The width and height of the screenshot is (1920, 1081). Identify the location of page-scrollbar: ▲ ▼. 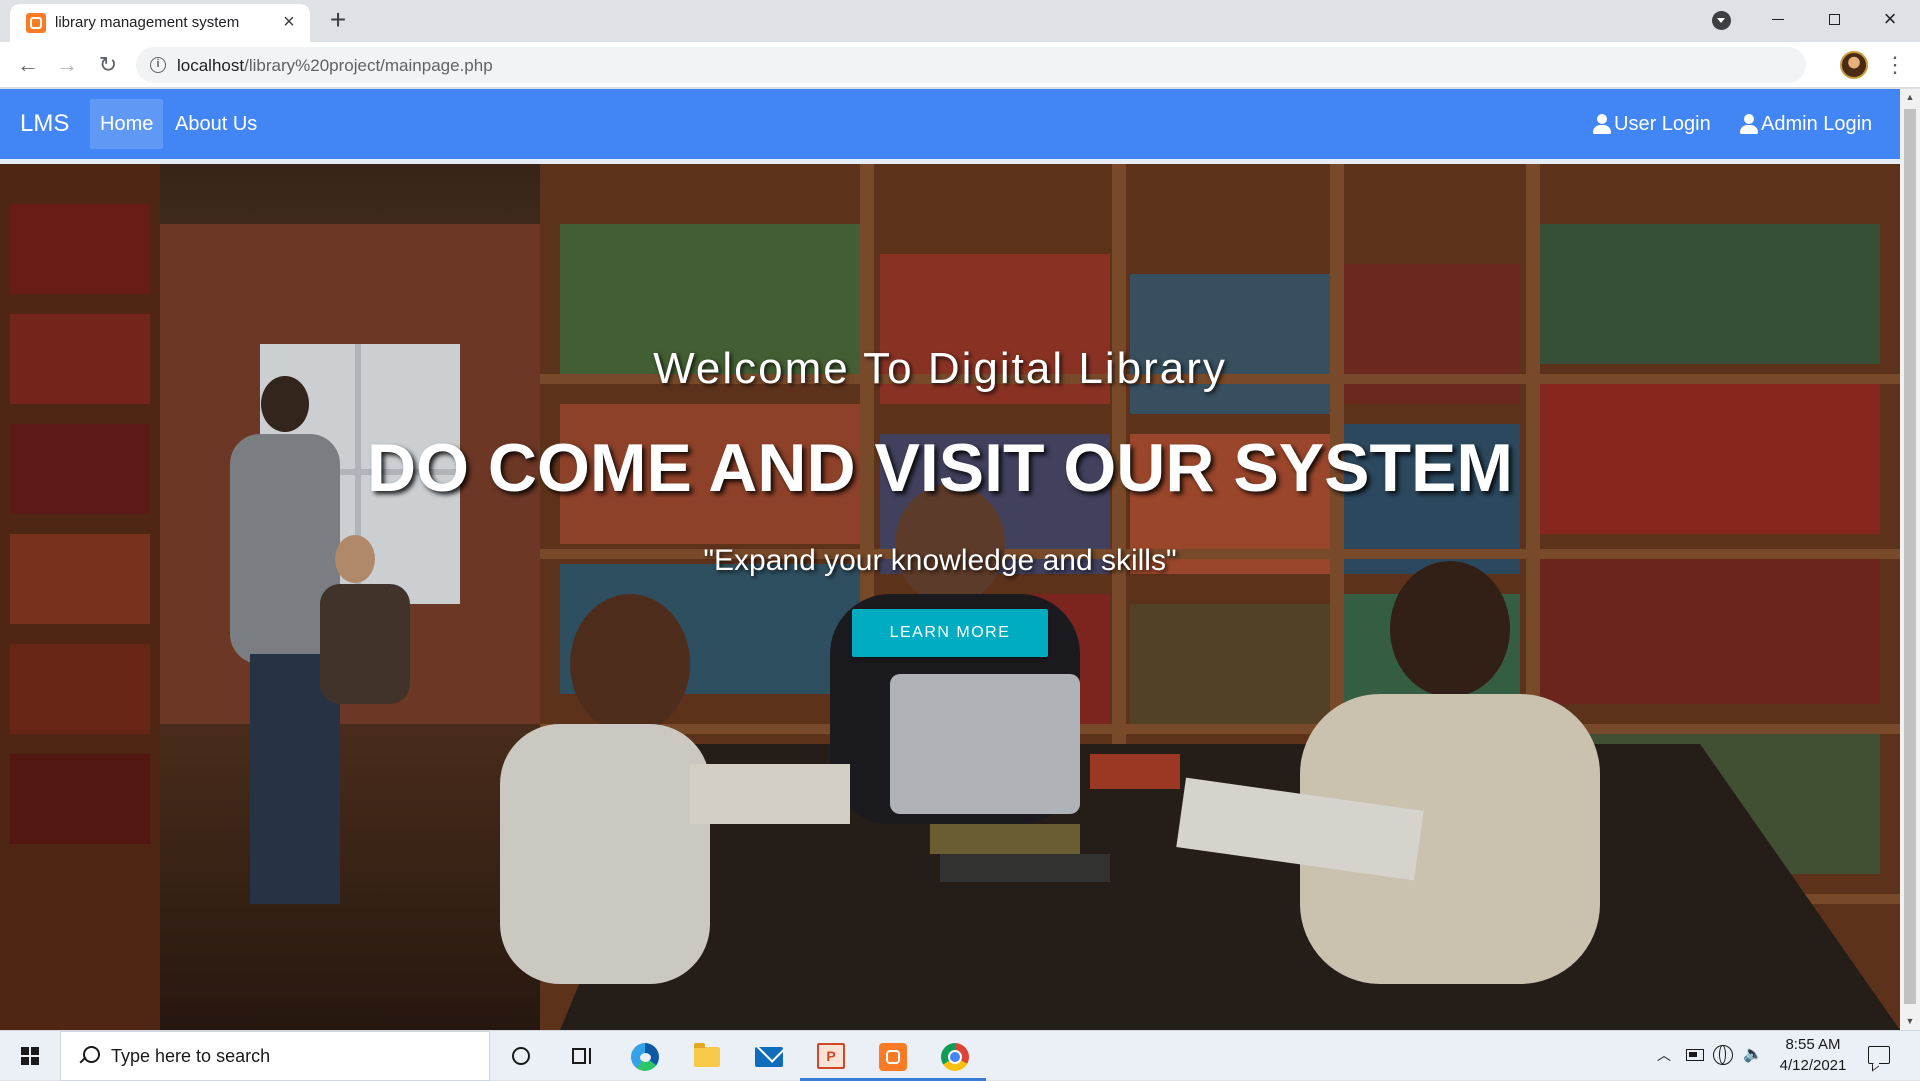
(1910, 559).